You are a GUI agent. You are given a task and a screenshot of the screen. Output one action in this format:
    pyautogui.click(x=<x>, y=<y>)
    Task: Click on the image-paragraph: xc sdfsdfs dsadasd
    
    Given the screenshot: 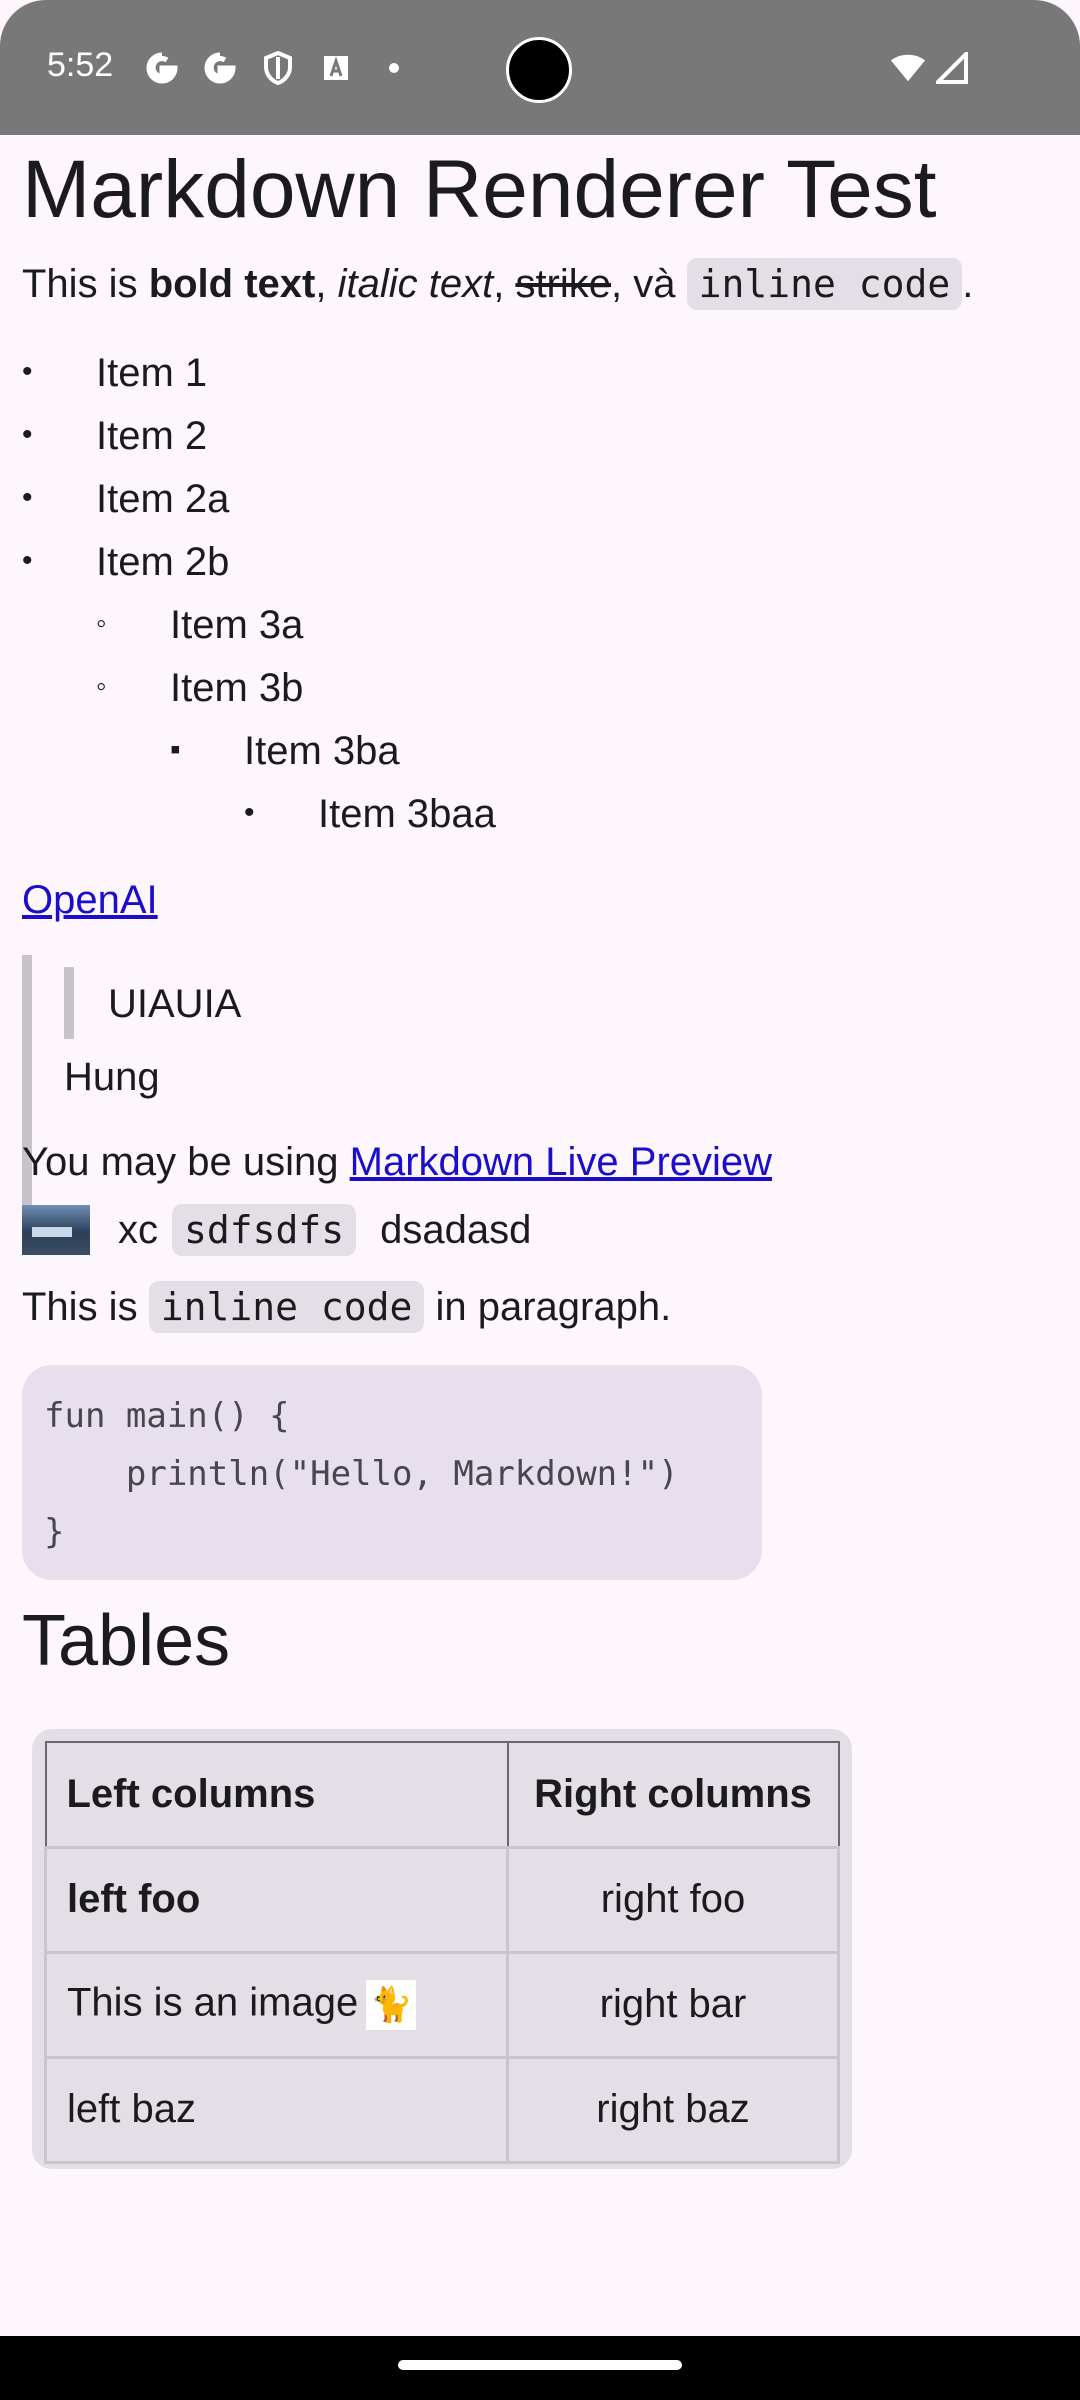 What is the action you would take?
    pyautogui.click(x=276, y=1230)
    